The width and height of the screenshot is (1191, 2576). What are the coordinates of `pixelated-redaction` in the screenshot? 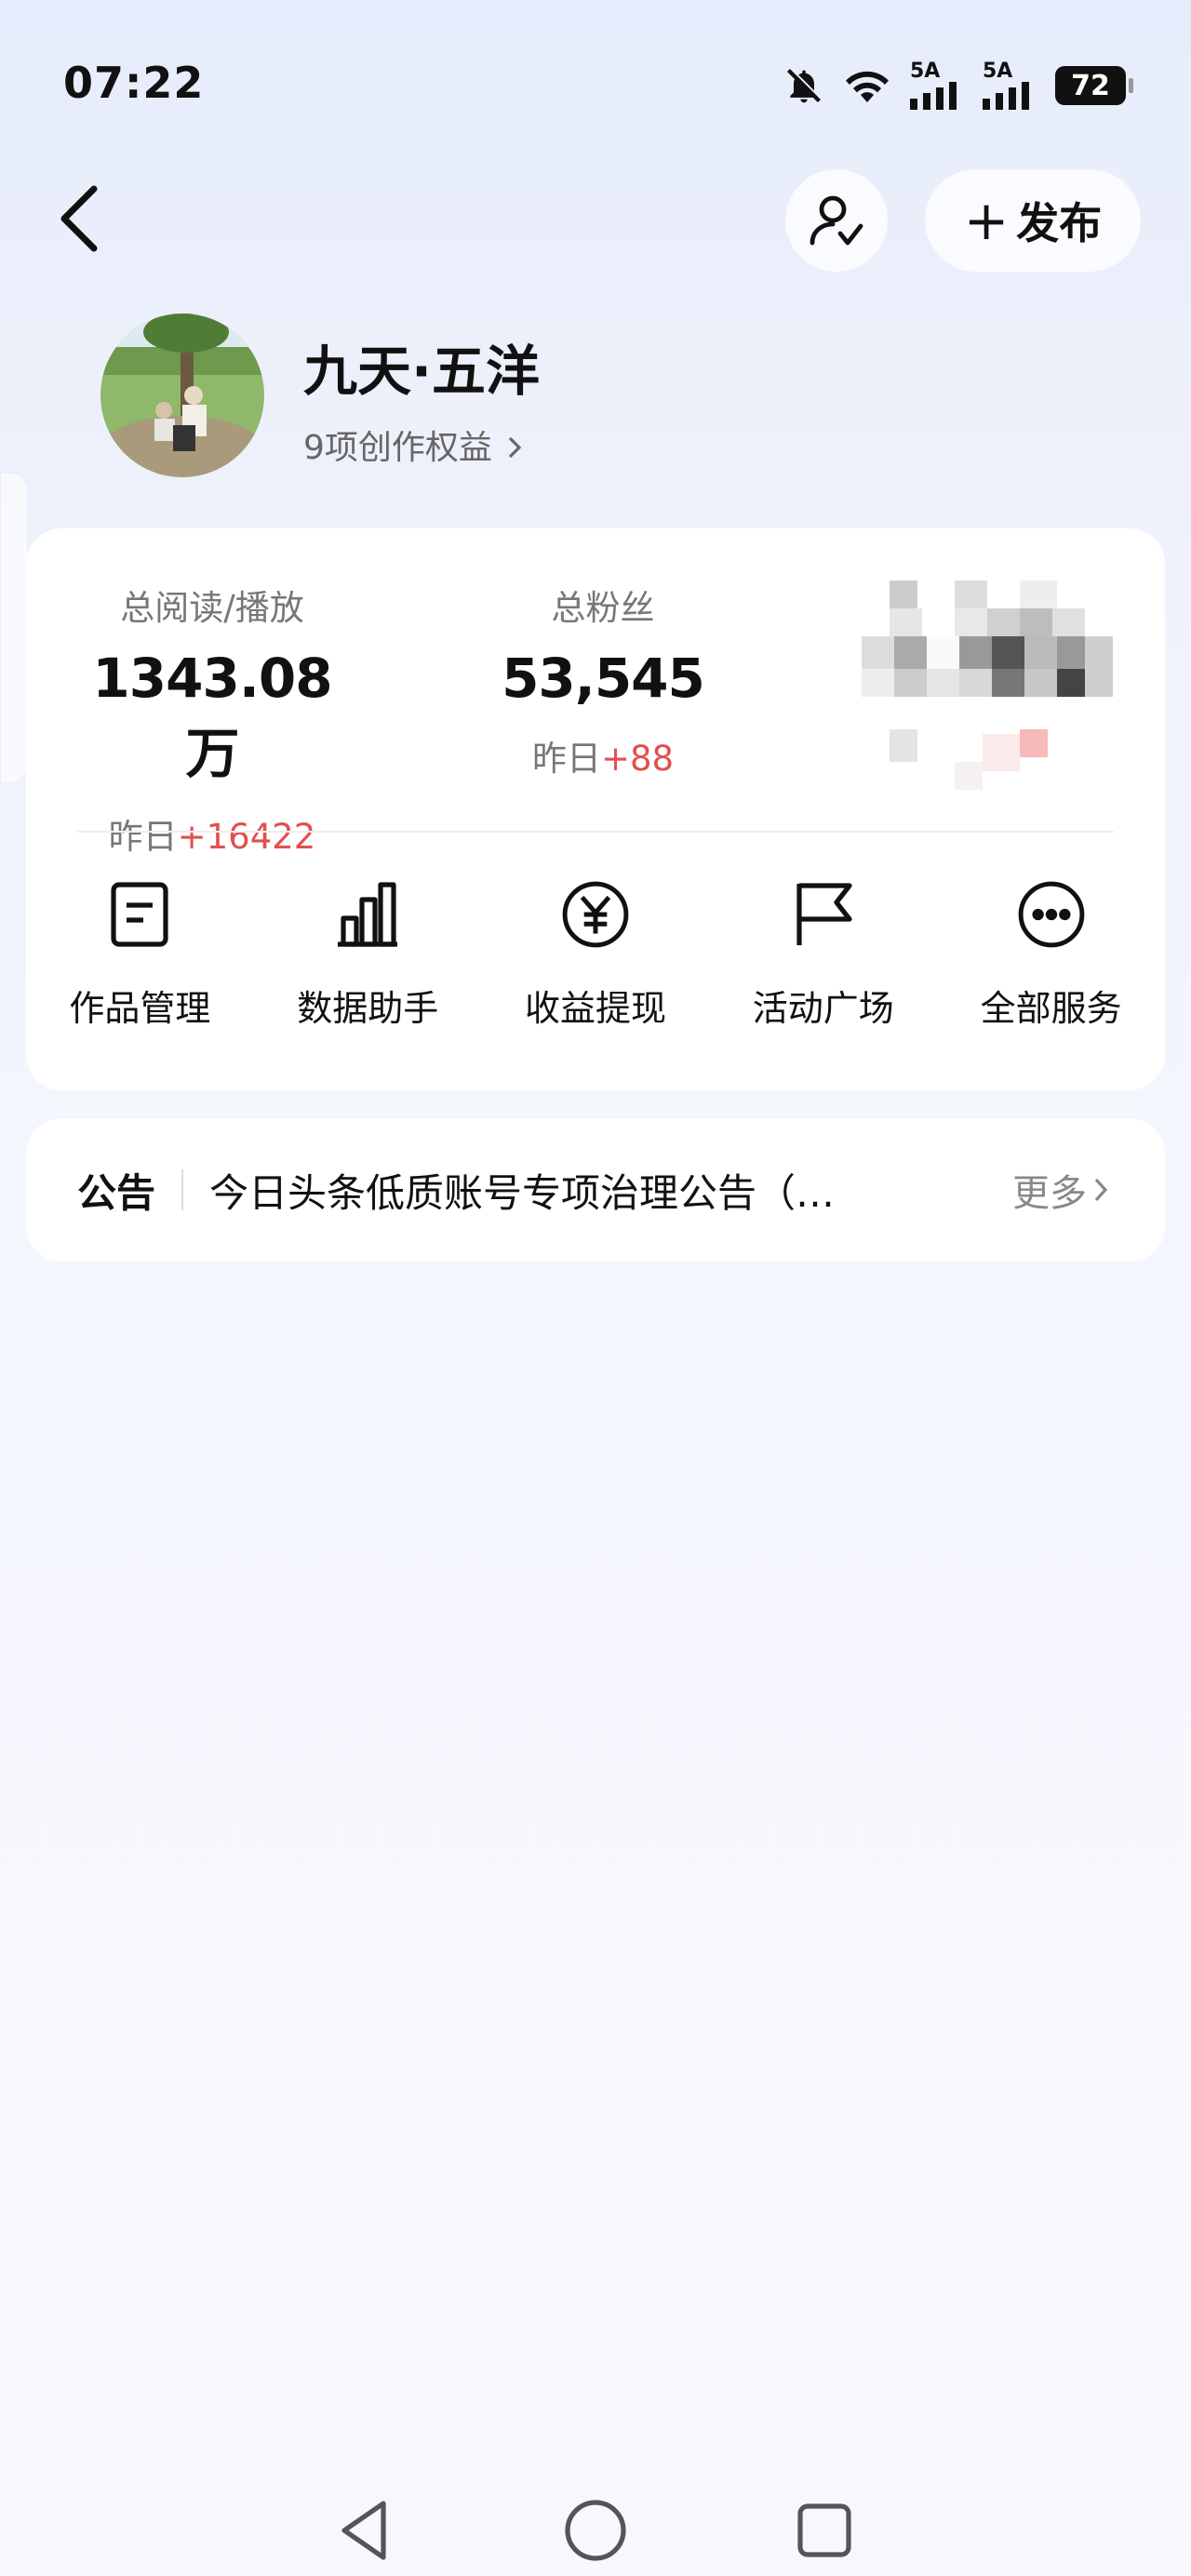 It's located at (987, 685).